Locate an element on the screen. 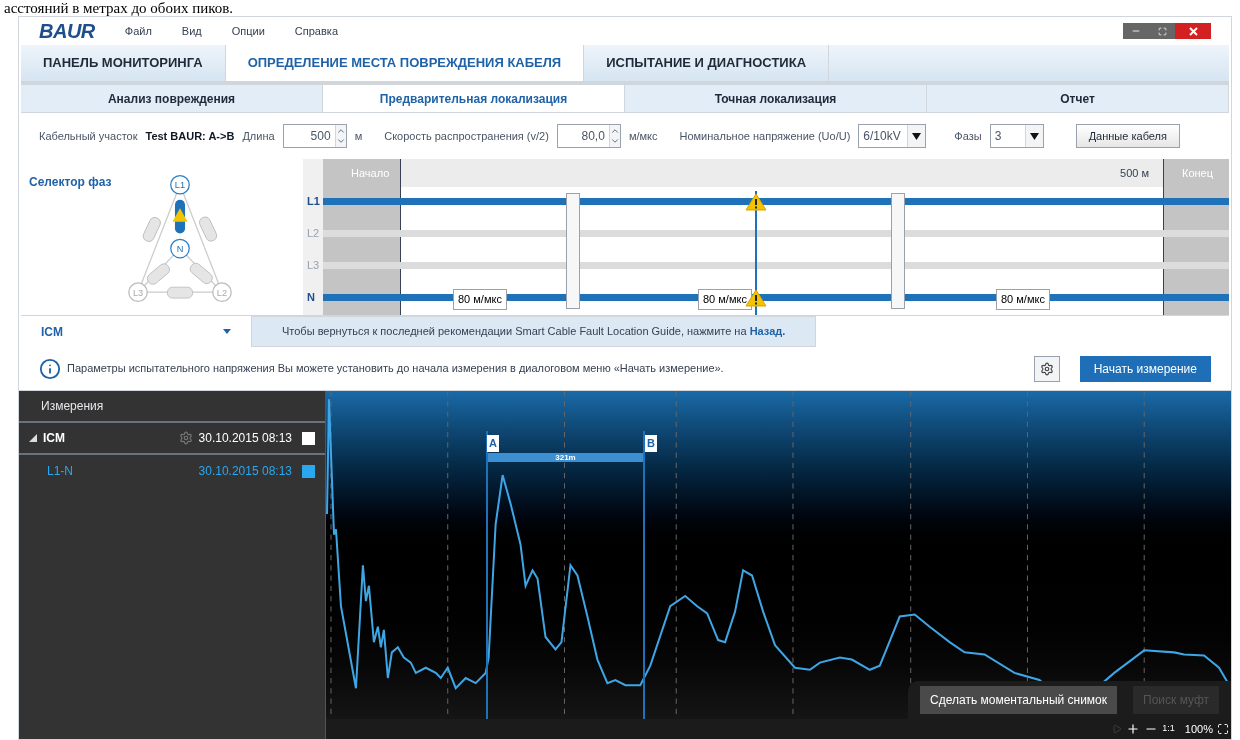 The image size is (1240, 740). snapshot-button: Сделать моментальный снимок is located at coordinates (1019, 700).